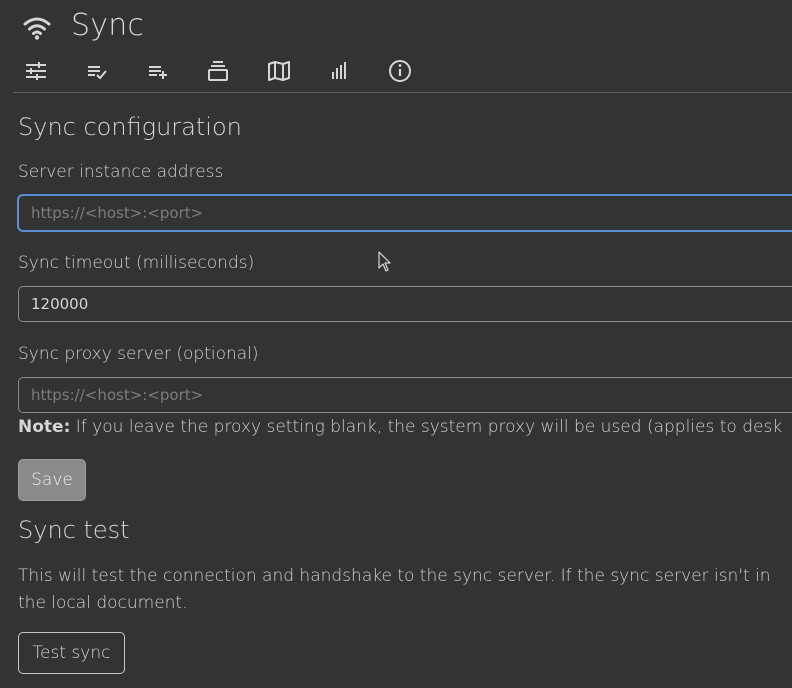  What do you see at coordinates (218, 71) in the screenshot?
I see `stack-icon` at bounding box center [218, 71].